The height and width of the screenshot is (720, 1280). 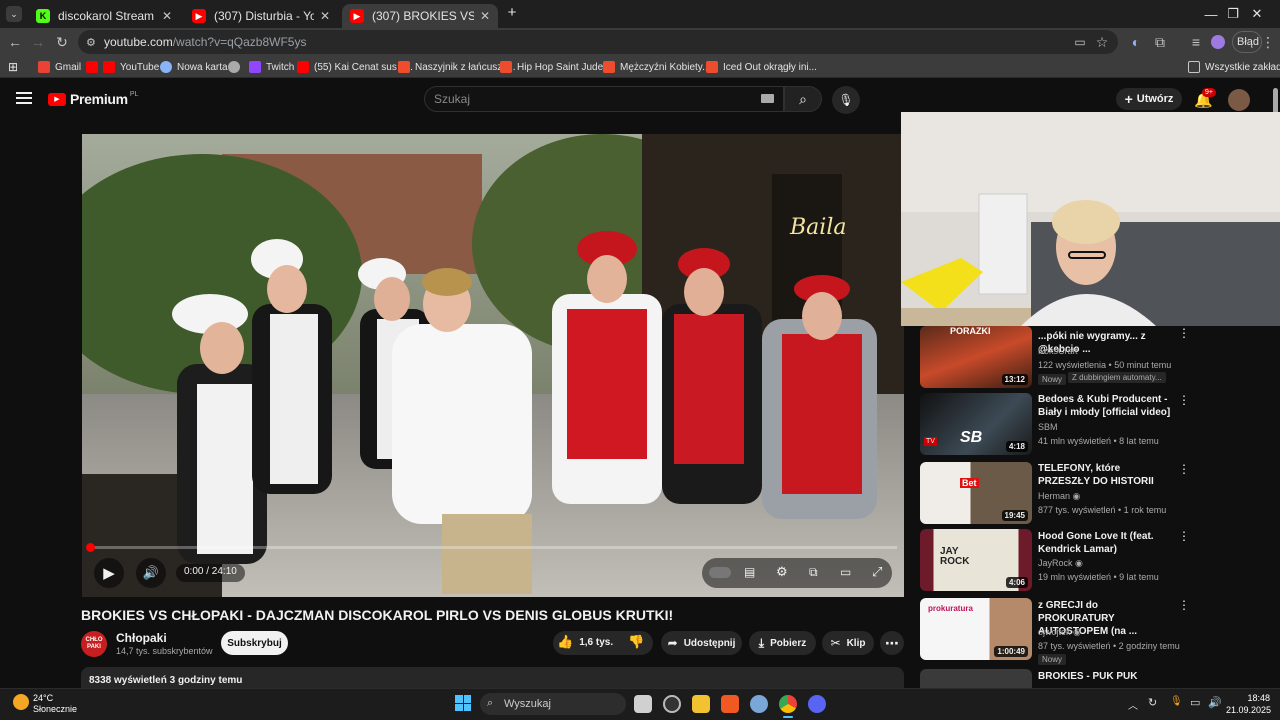 What do you see at coordinates (672, 704) in the screenshot?
I see `copilot-icon` at bounding box center [672, 704].